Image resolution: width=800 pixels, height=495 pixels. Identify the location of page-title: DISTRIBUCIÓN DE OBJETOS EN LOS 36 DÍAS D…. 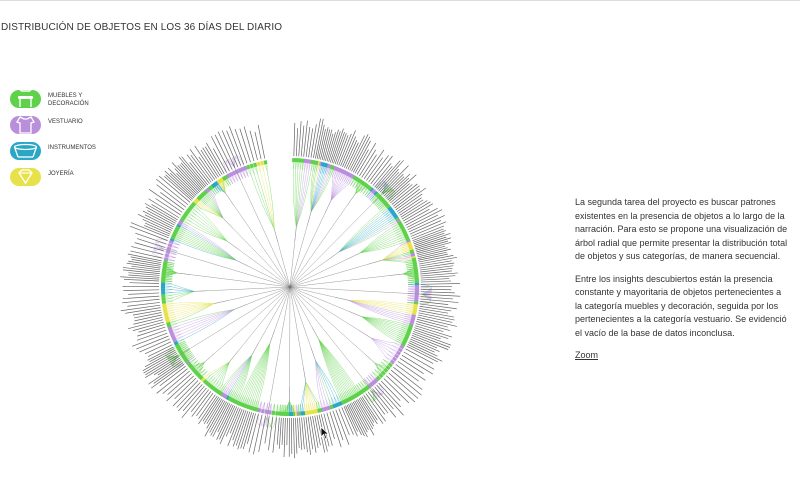
(142, 27).